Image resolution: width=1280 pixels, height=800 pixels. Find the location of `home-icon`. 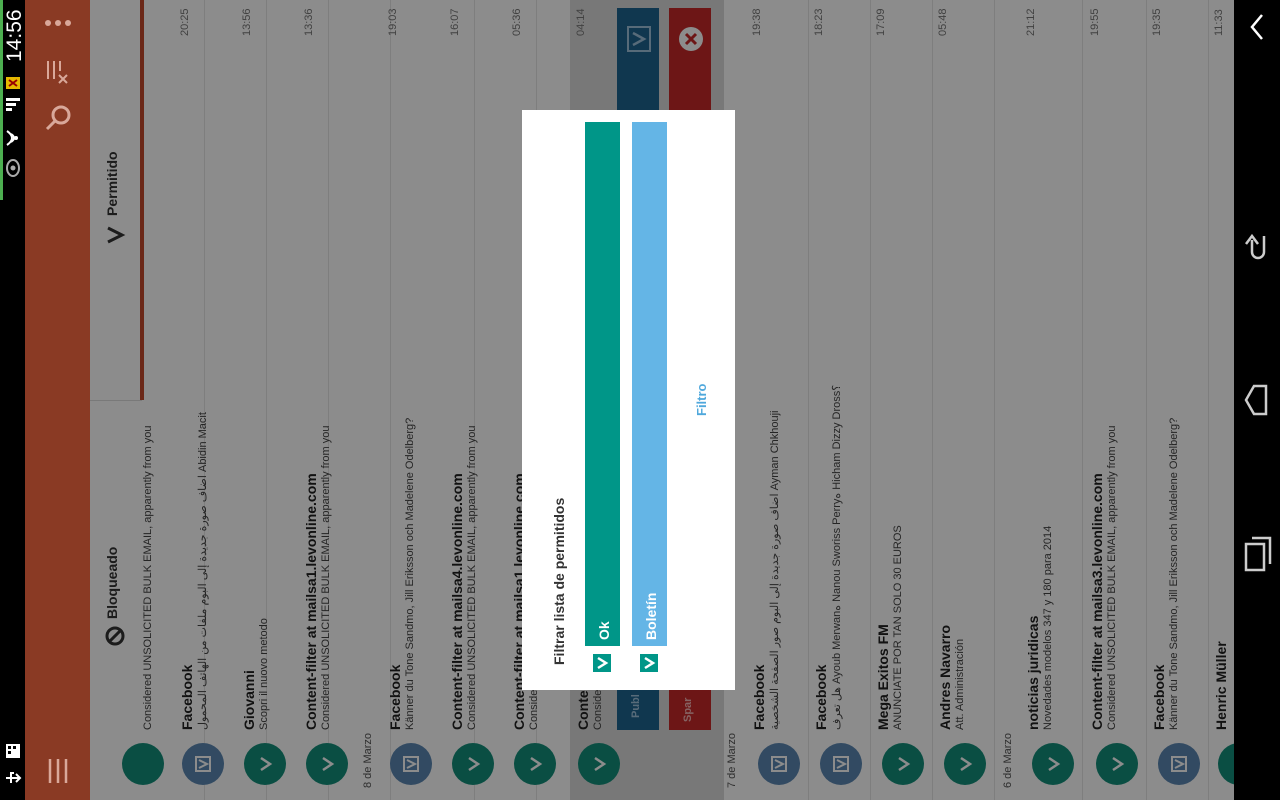

home-icon is located at coordinates (1257, 400).